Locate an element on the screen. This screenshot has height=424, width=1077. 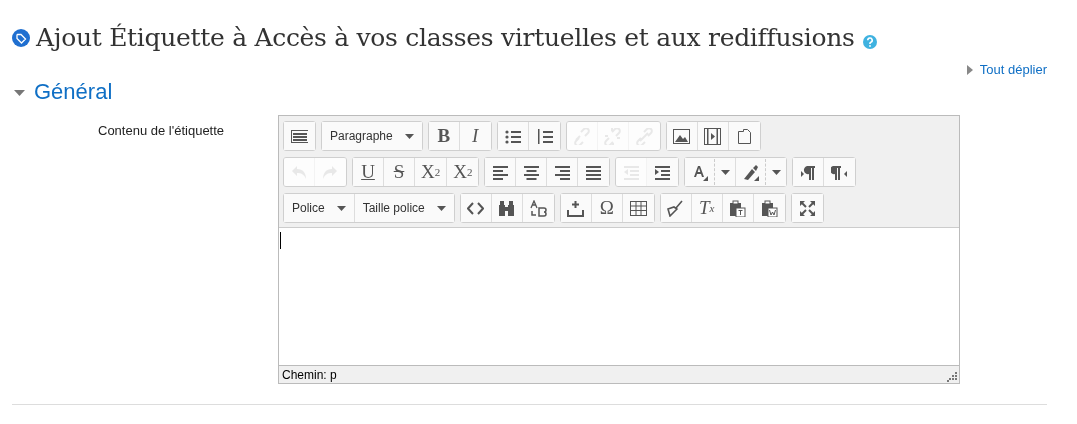
align-right-icon is located at coordinates (562, 172).